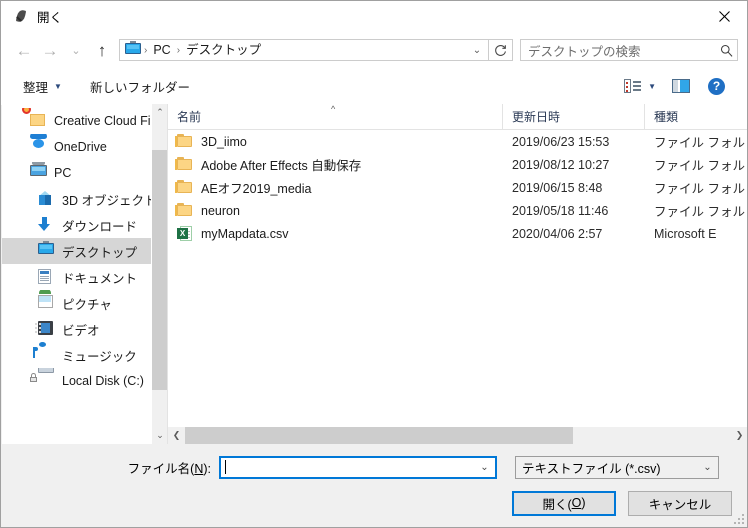 The image size is (748, 528). What do you see at coordinates (100, 226) in the screenshot?
I see `sidebar-item-label: ダウンロード` at bounding box center [100, 226].